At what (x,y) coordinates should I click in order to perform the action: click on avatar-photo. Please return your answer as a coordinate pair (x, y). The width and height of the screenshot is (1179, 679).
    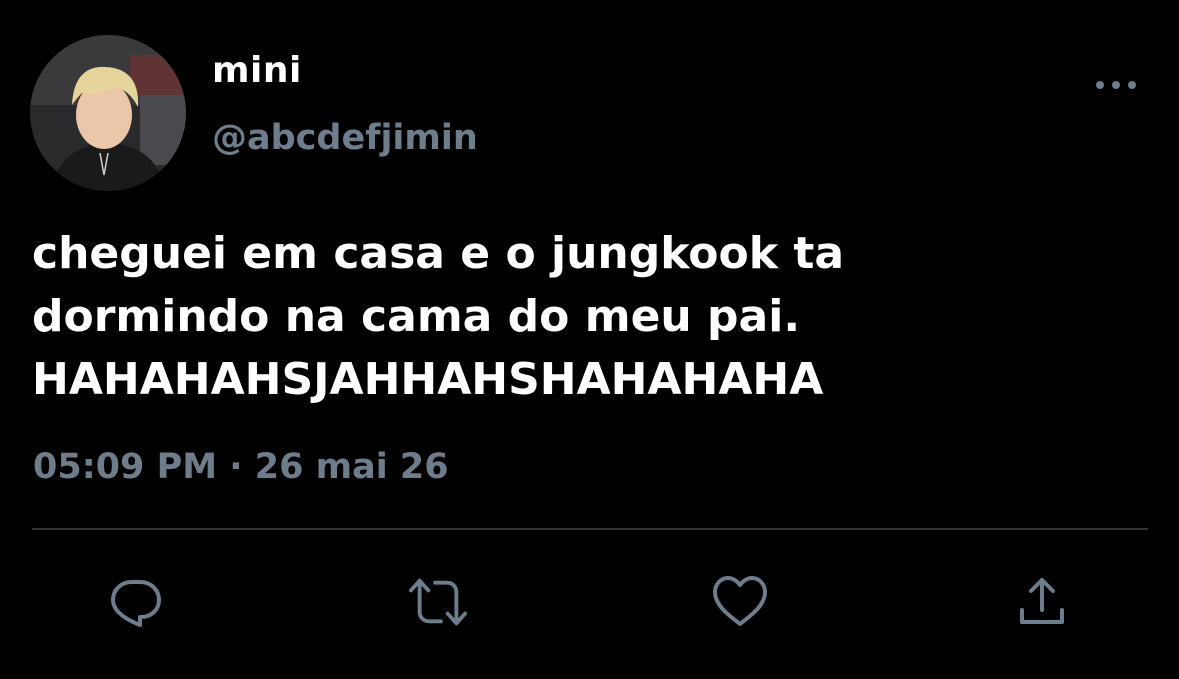
    Looking at the image, I should click on (108, 113).